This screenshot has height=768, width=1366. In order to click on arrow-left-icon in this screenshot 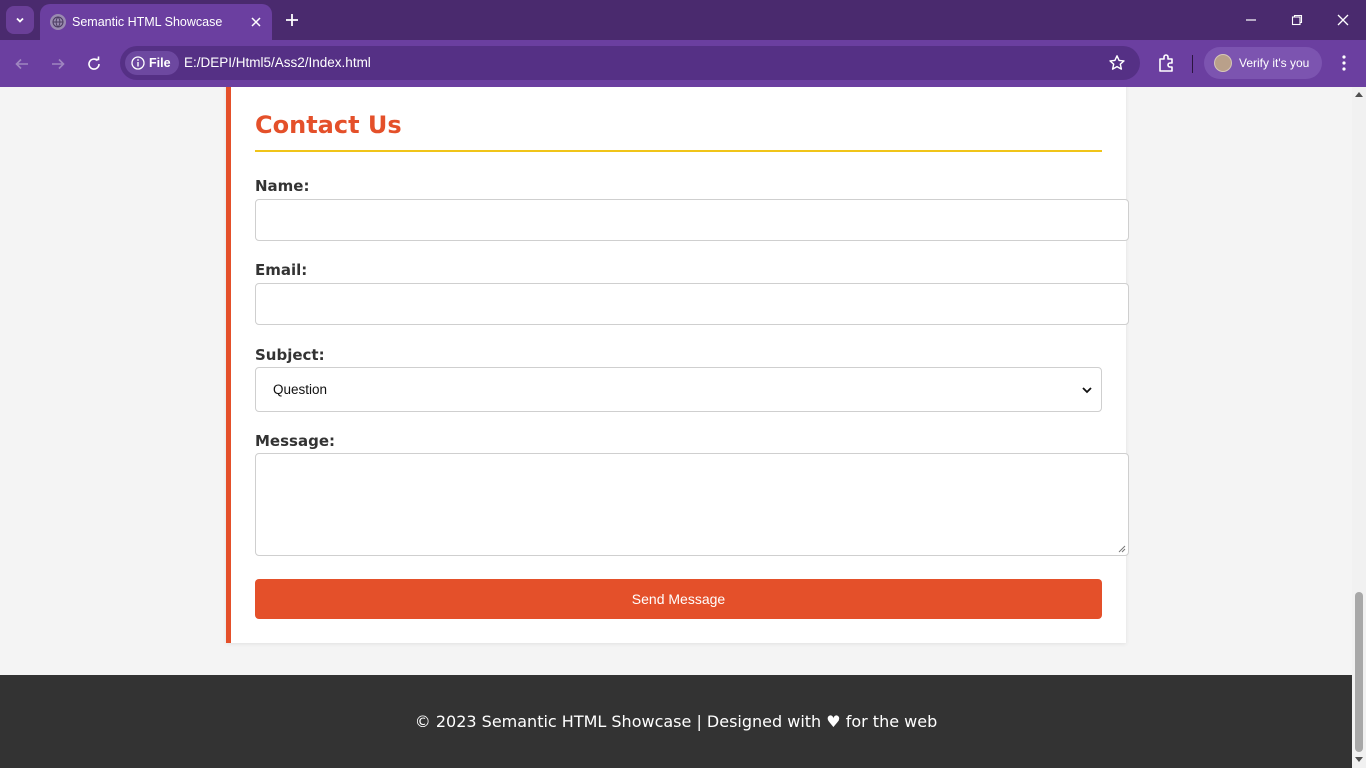, I will do `click(21, 64)`.